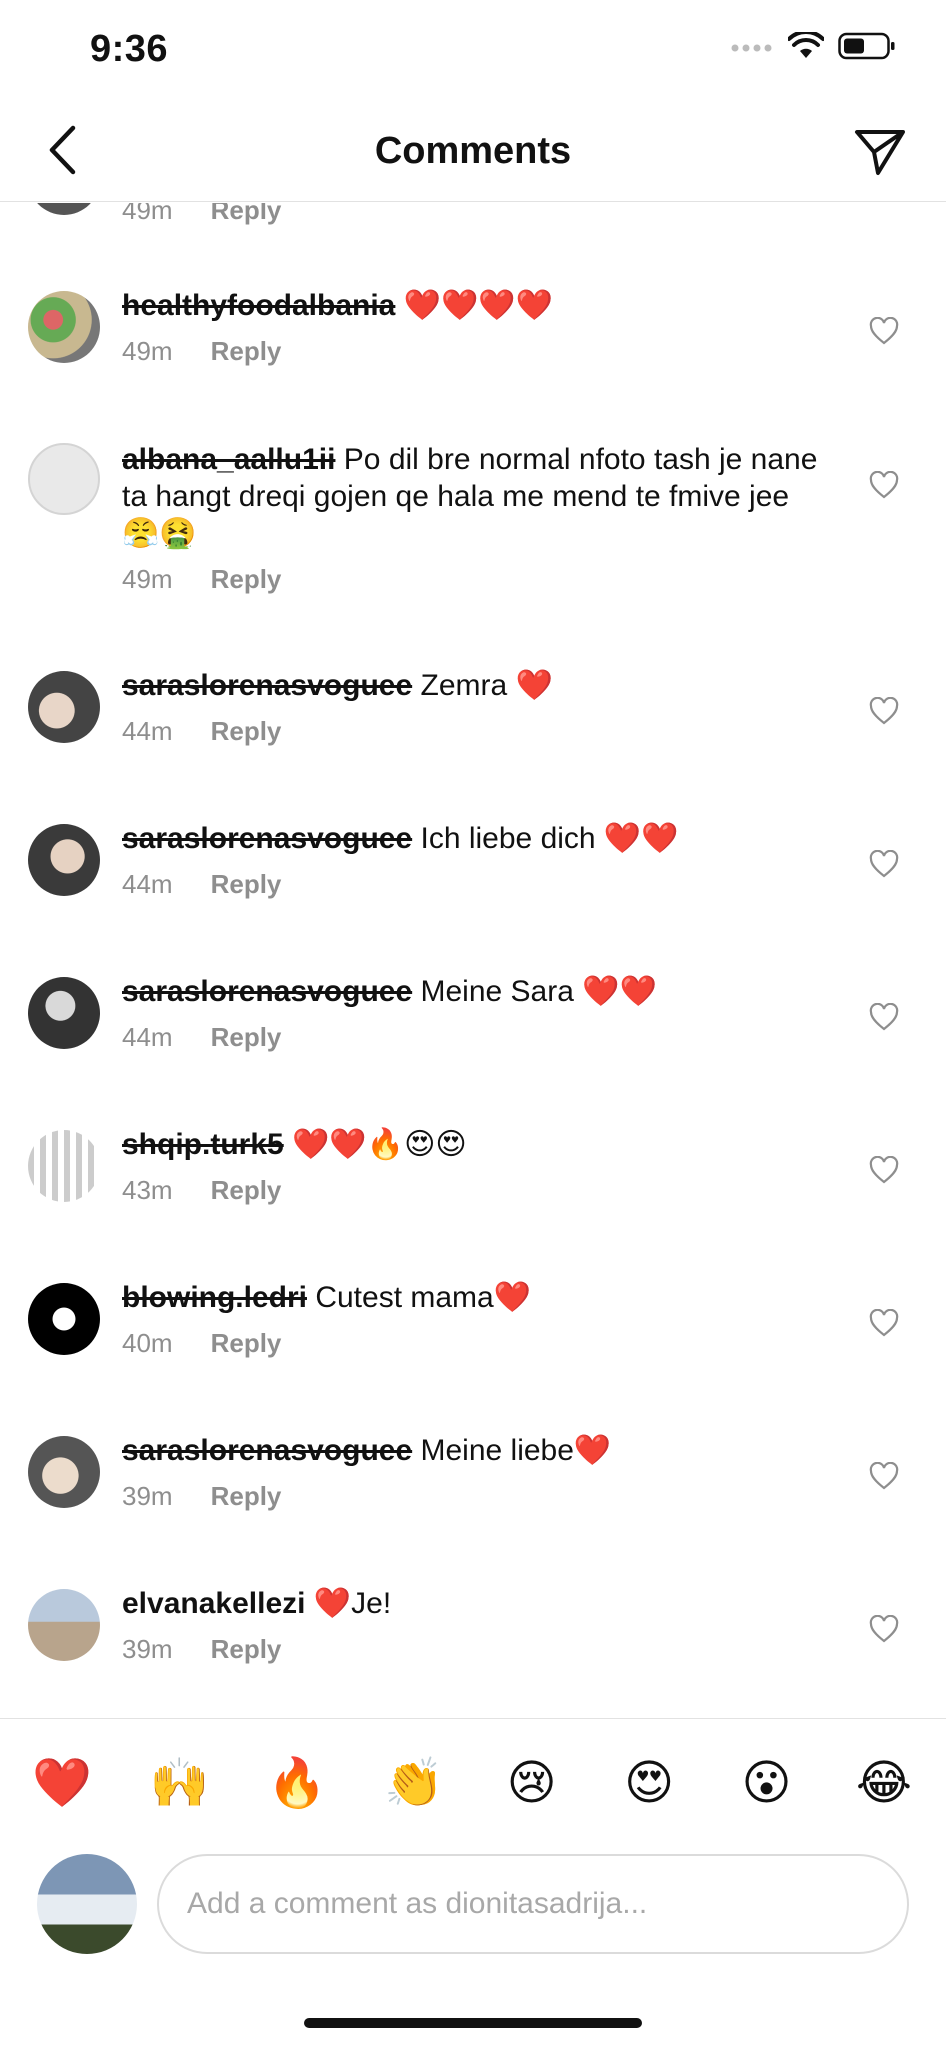 The height and width of the screenshot is (2048, 946). Describe the element at coordinates (532, 1783) in the screenshot. I see `emoji-crying-button: 😢` at that location.